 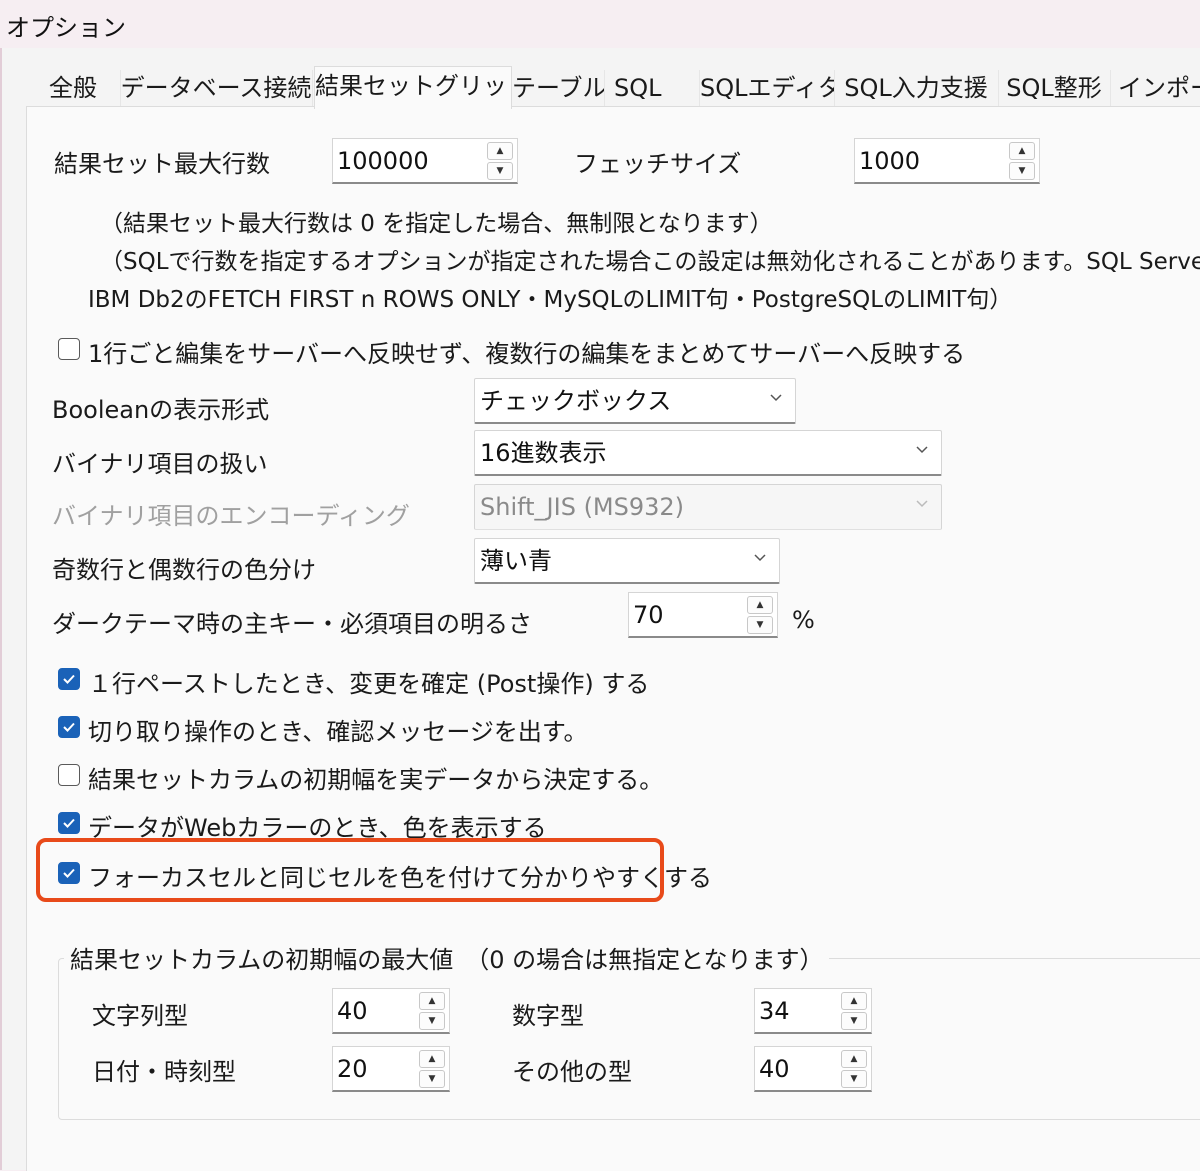 I want to click on other-type-label: その他の型, so click(x=572, y=1072).